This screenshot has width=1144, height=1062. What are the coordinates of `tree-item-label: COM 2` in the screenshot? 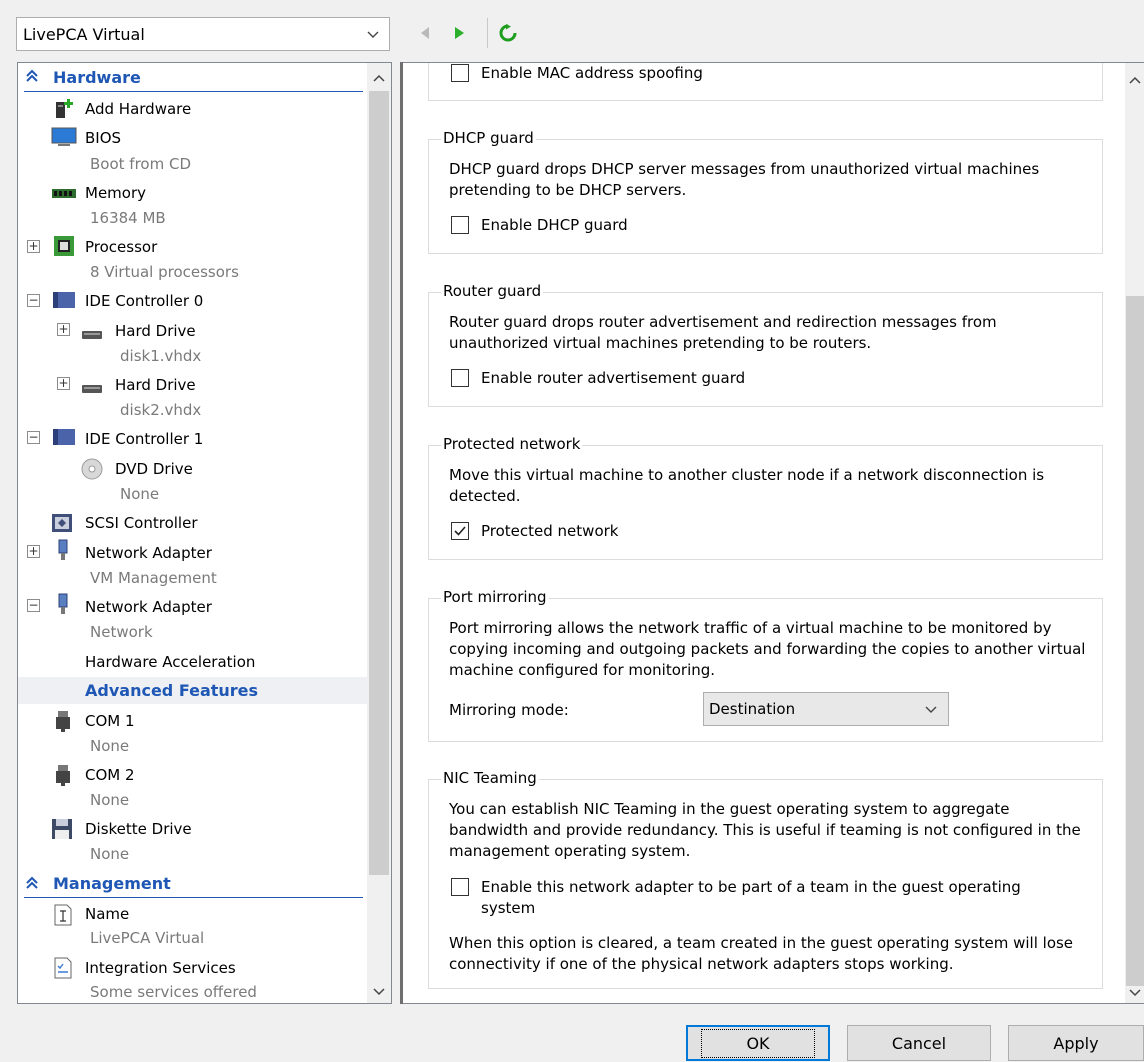 It's located at (110, 775).